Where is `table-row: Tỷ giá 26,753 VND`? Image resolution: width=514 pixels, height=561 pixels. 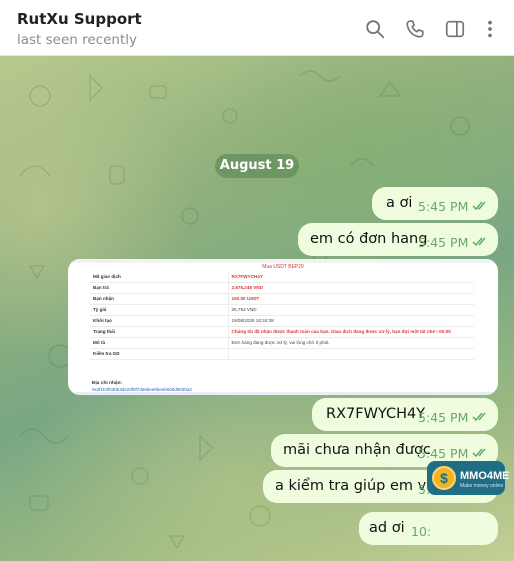
table-row: Tỷ giá 26,753 VND is located at coordinates (282, 310).